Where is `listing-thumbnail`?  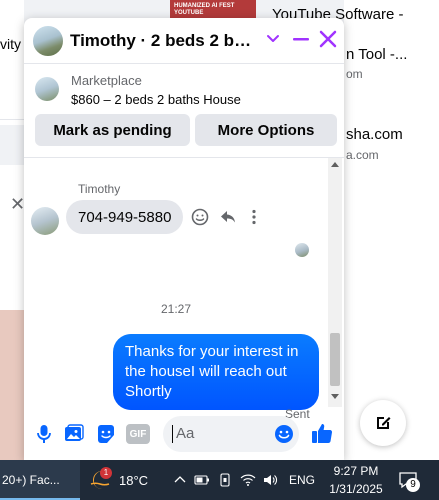
listing-thumbnail is located at coordinates (47, 89).